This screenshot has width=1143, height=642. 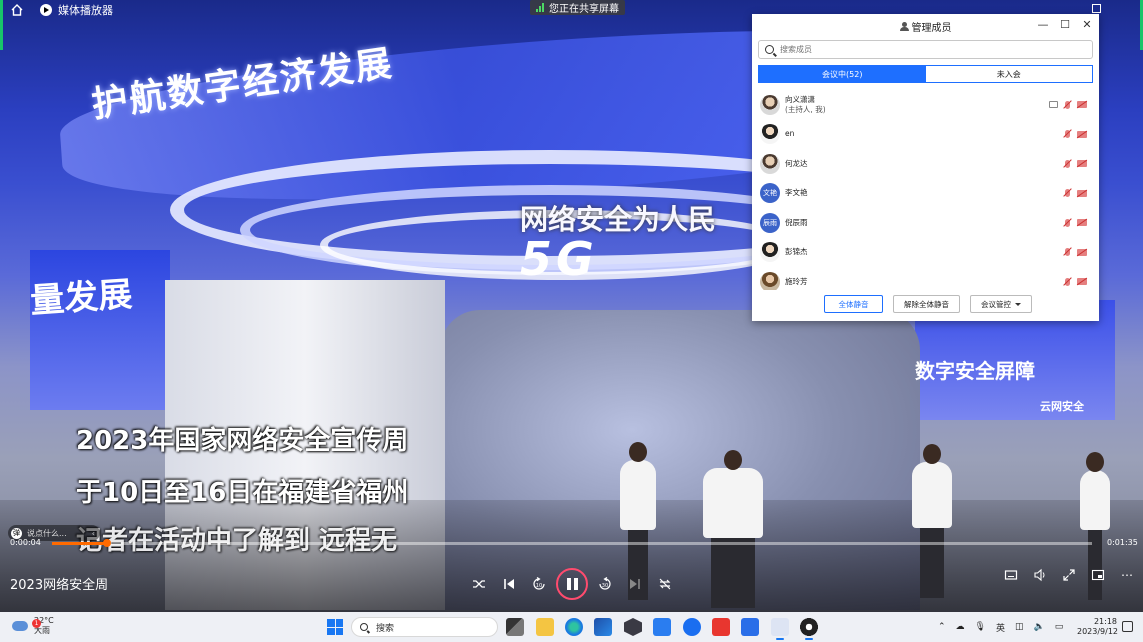 I want to click on meeting-app-icon, so click(x=750, y=627).